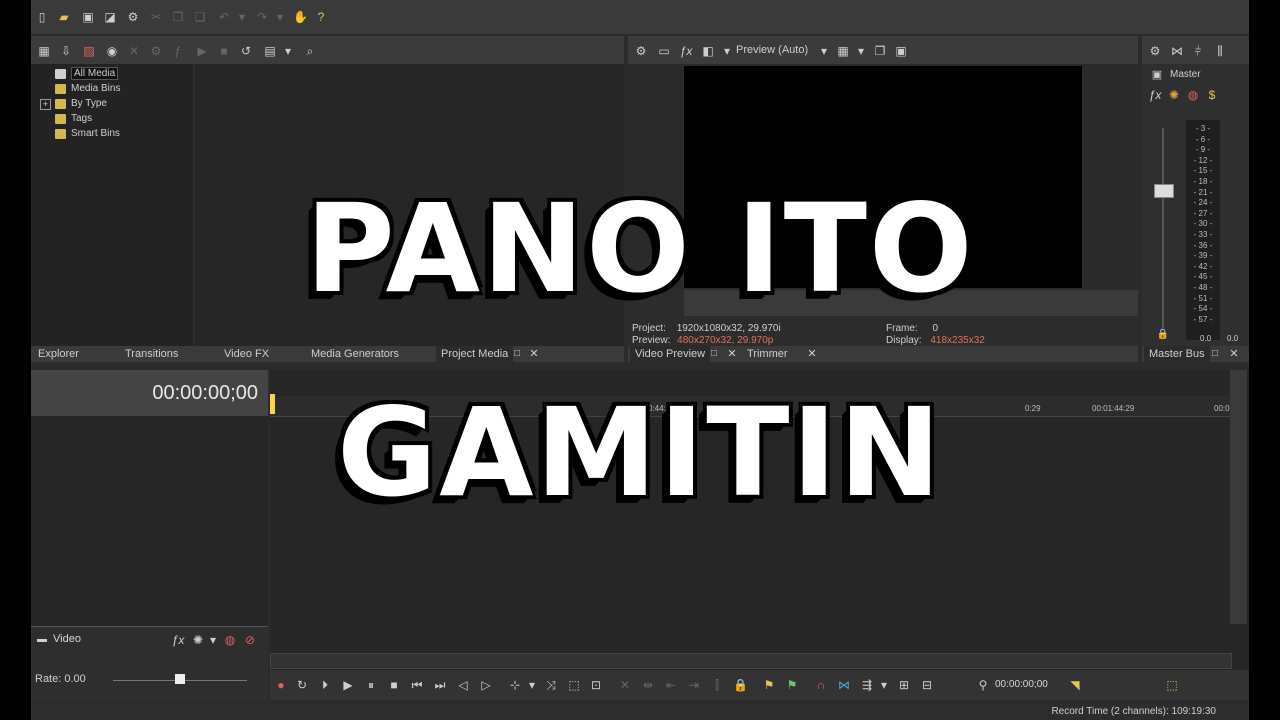 The image size is (1280, 720). I want to click on tab-media-generators: Media Generators, so click(355, 354).